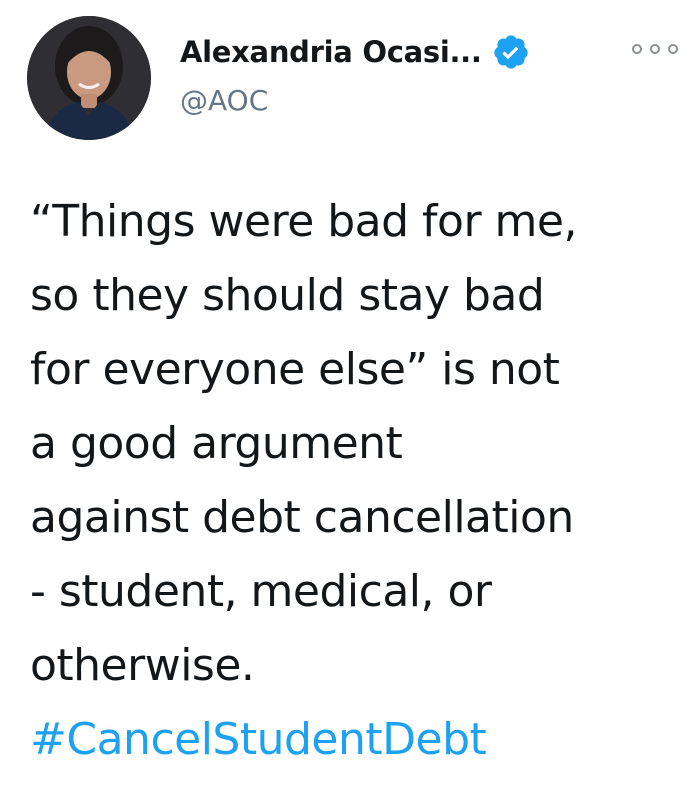 The height and width of the screenshot is (790, 700). Describe the element at coordinates (287, 295) in the screenshot. I see `tweet-line: so they should stay bad` at that location.